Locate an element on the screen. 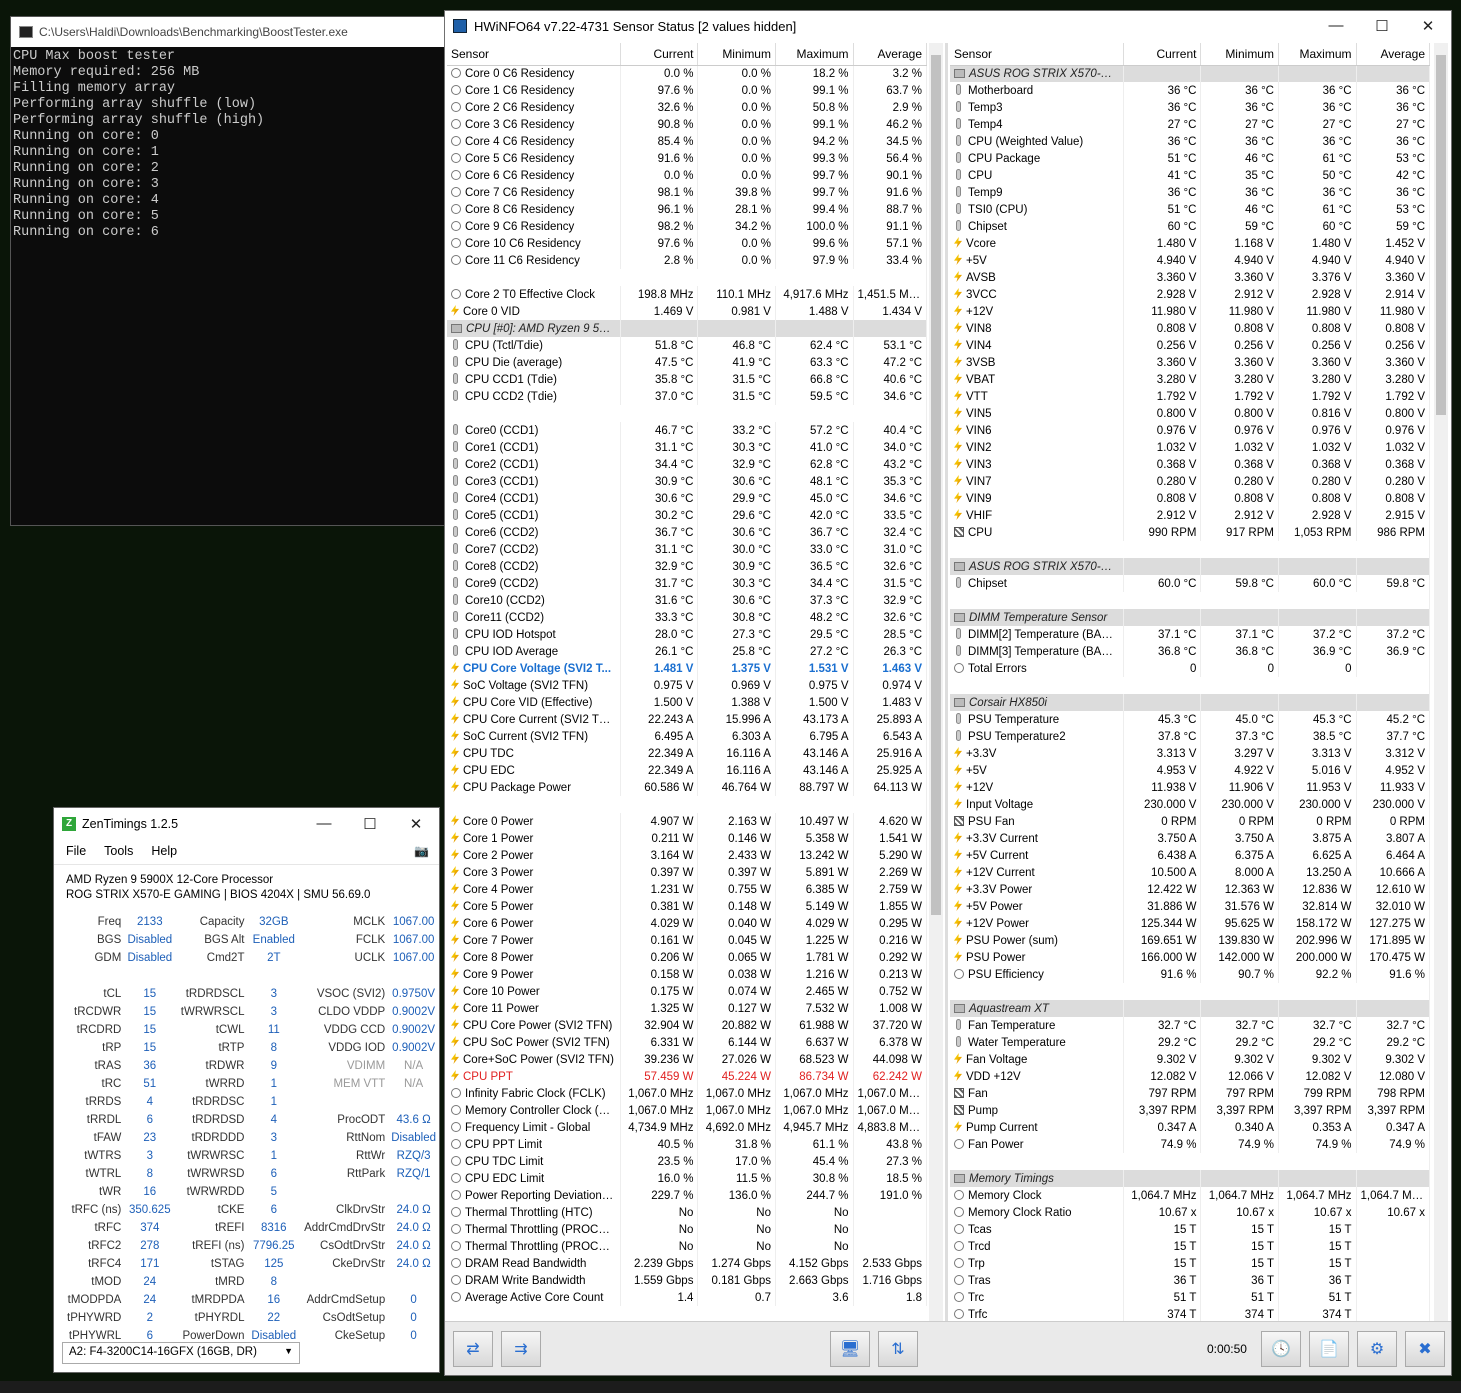  settings-gear-icon: ⚙ is located at coordinates (1376, 1348).